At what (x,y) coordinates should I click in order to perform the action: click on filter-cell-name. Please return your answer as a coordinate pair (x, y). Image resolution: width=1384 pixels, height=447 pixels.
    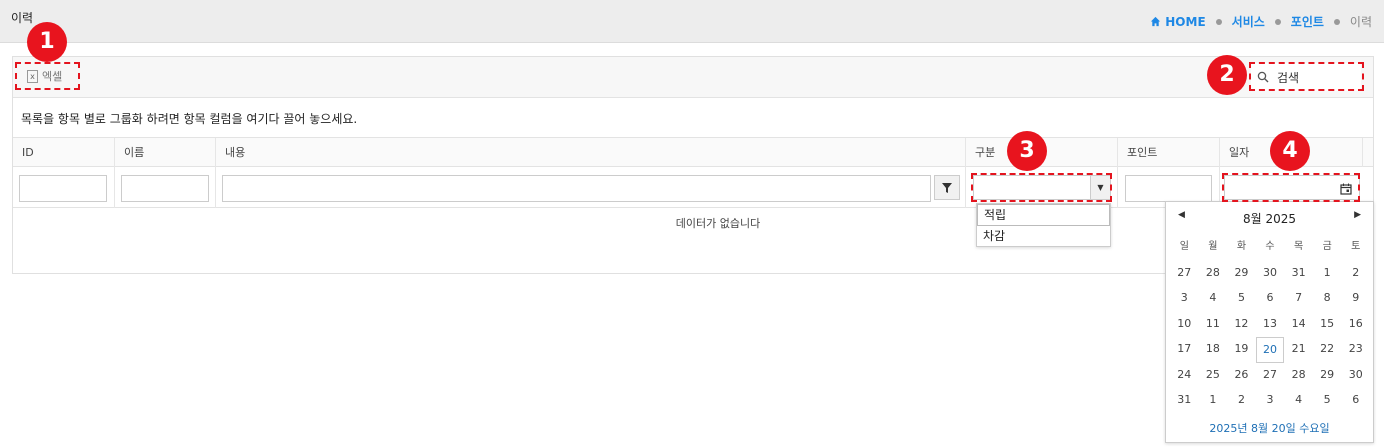
    Looking at the image, I should click on (165, 187).